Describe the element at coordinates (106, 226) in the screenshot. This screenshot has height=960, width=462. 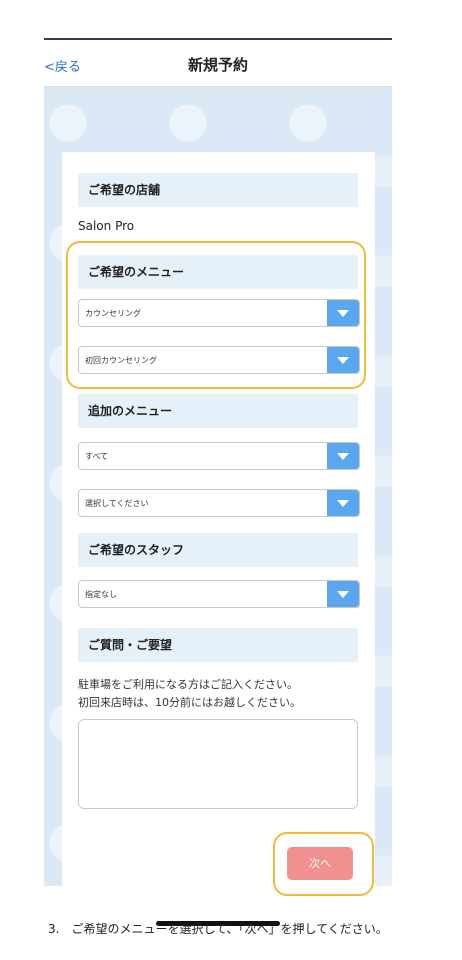
I see `store-name: Salon Pro` at that location.